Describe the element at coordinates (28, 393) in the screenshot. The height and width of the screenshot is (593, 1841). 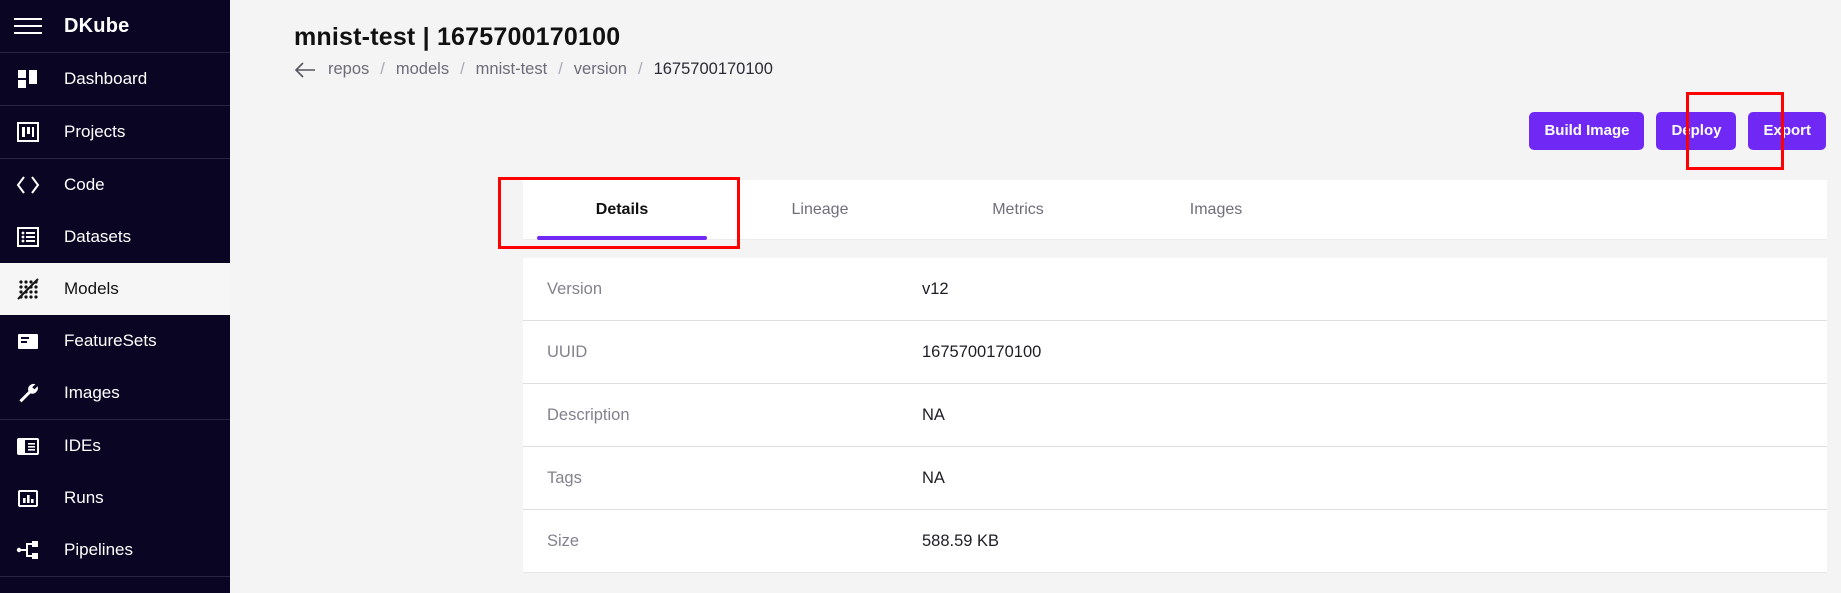
I see `images-wrench-icon` at that location.